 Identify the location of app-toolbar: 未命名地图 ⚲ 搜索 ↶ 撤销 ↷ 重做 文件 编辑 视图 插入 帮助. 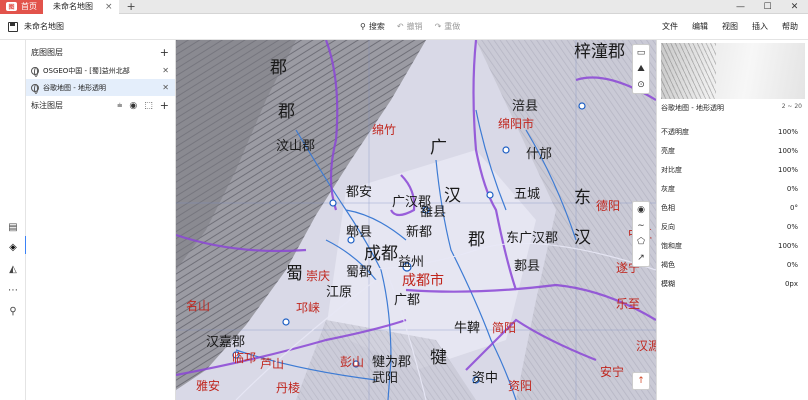
(404, 27).